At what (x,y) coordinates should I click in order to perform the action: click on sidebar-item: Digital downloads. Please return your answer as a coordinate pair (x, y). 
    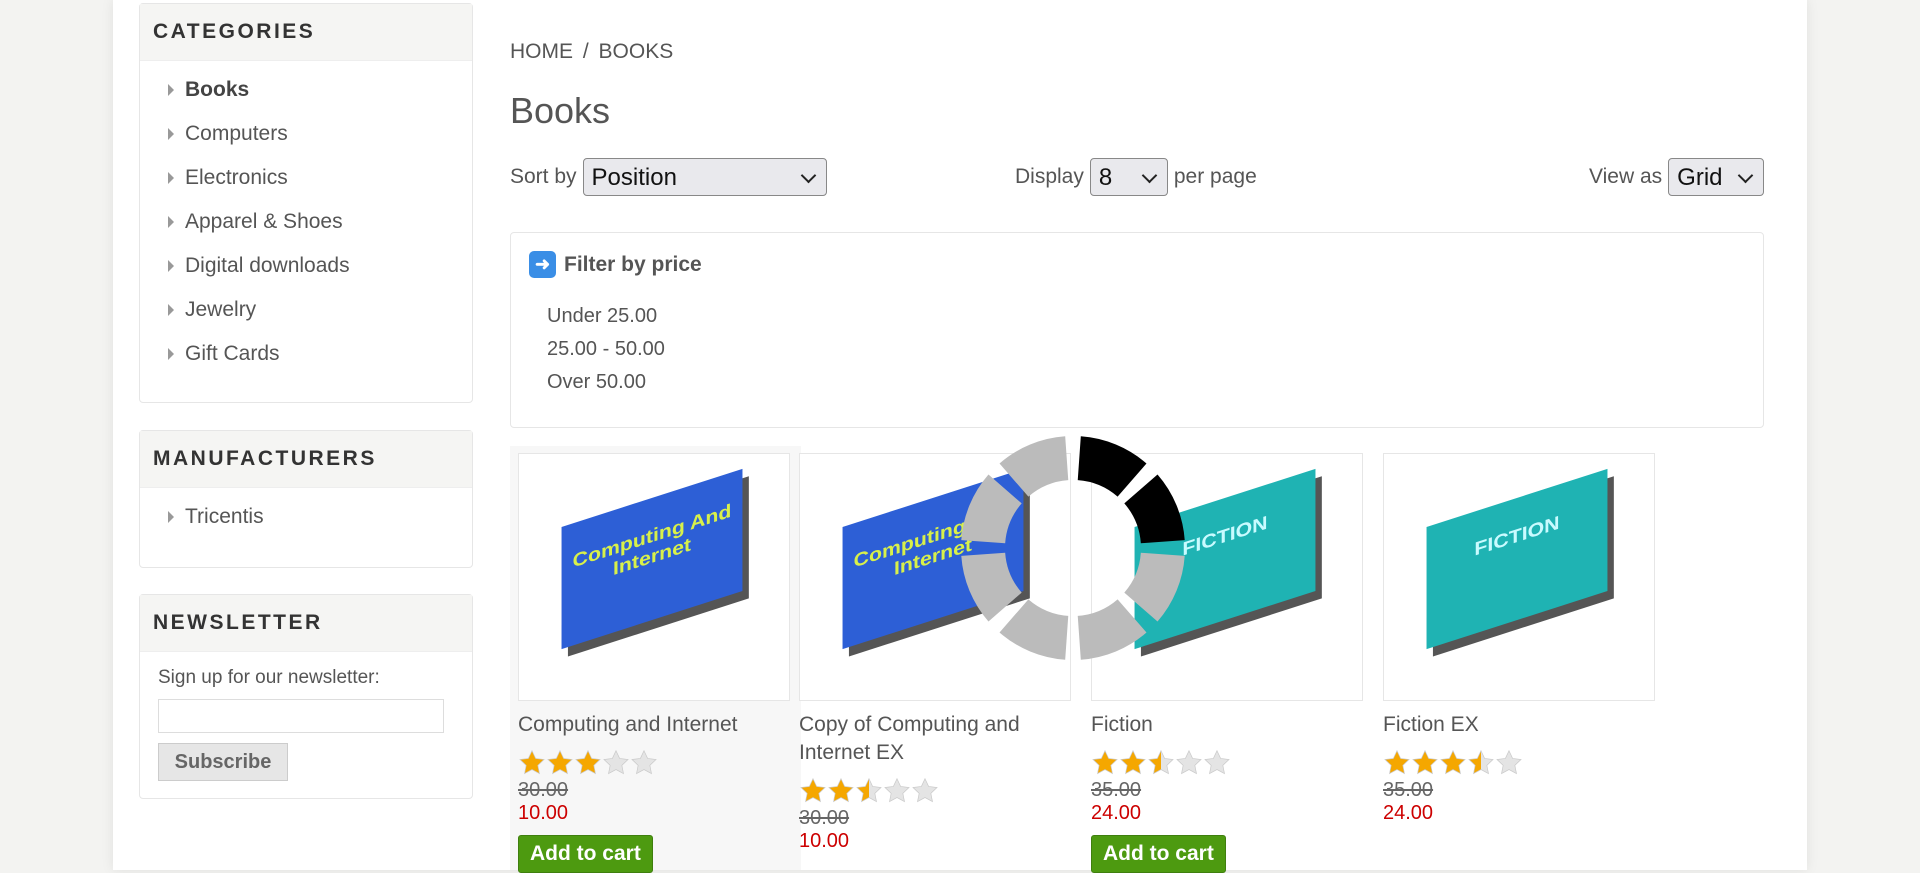
    Looking at the image, I should click on (306, 269).